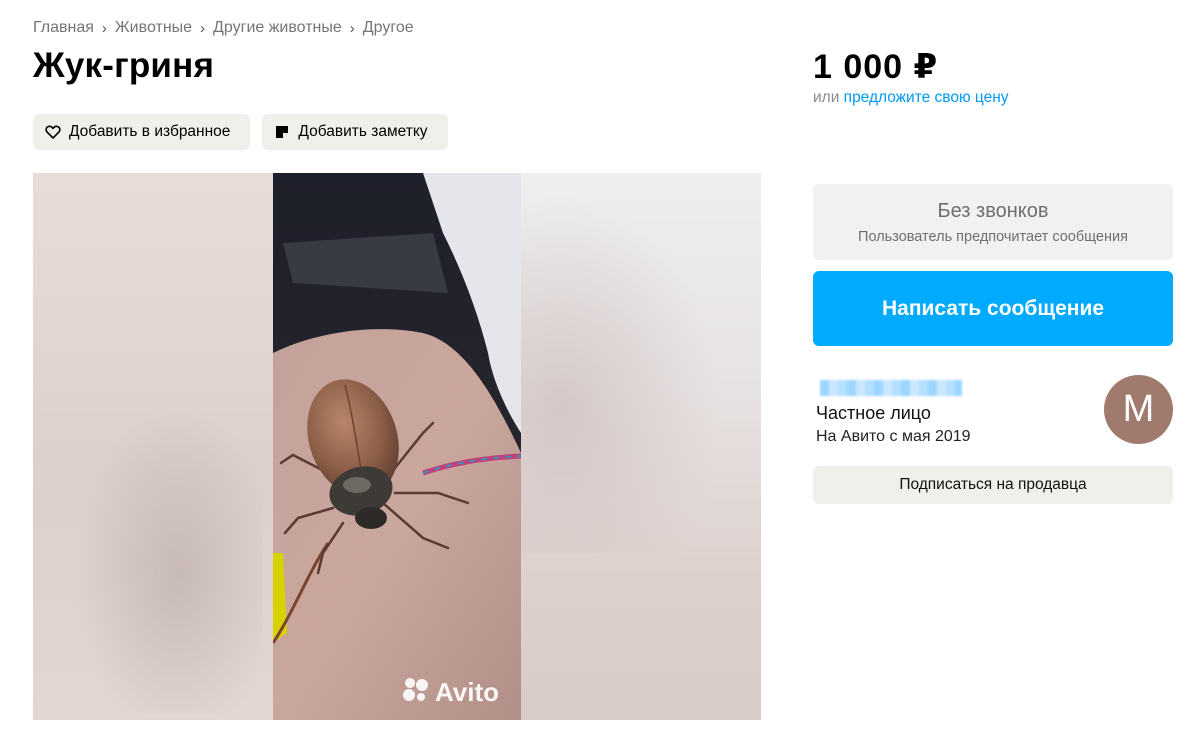  Describe the element at coordinates (926, 97) in the screenshot. I see `offer-price-link: предложите свою цену` at that location.